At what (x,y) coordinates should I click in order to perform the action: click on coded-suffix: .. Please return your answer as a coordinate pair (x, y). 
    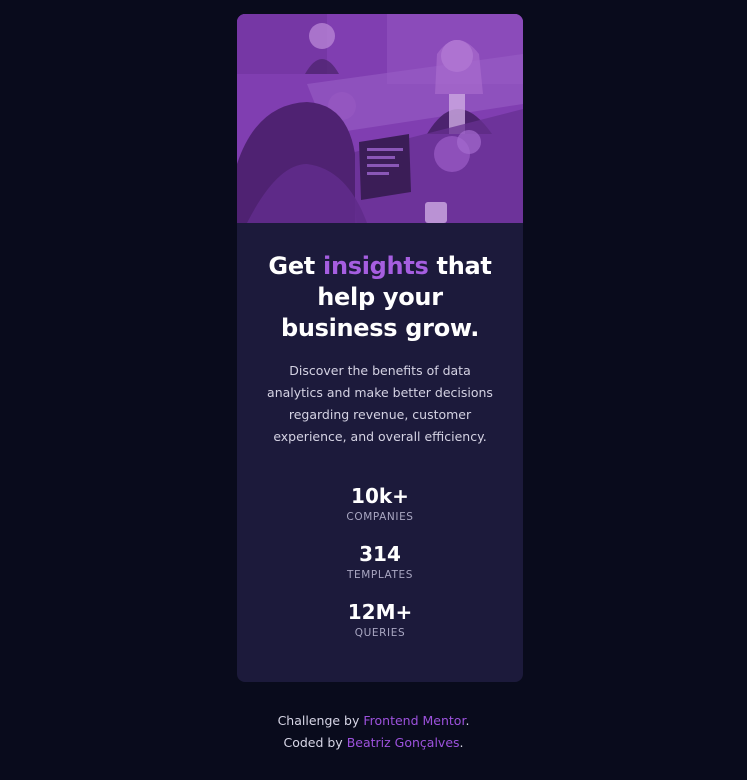
    Looking at the image, I should click on (461, 742).